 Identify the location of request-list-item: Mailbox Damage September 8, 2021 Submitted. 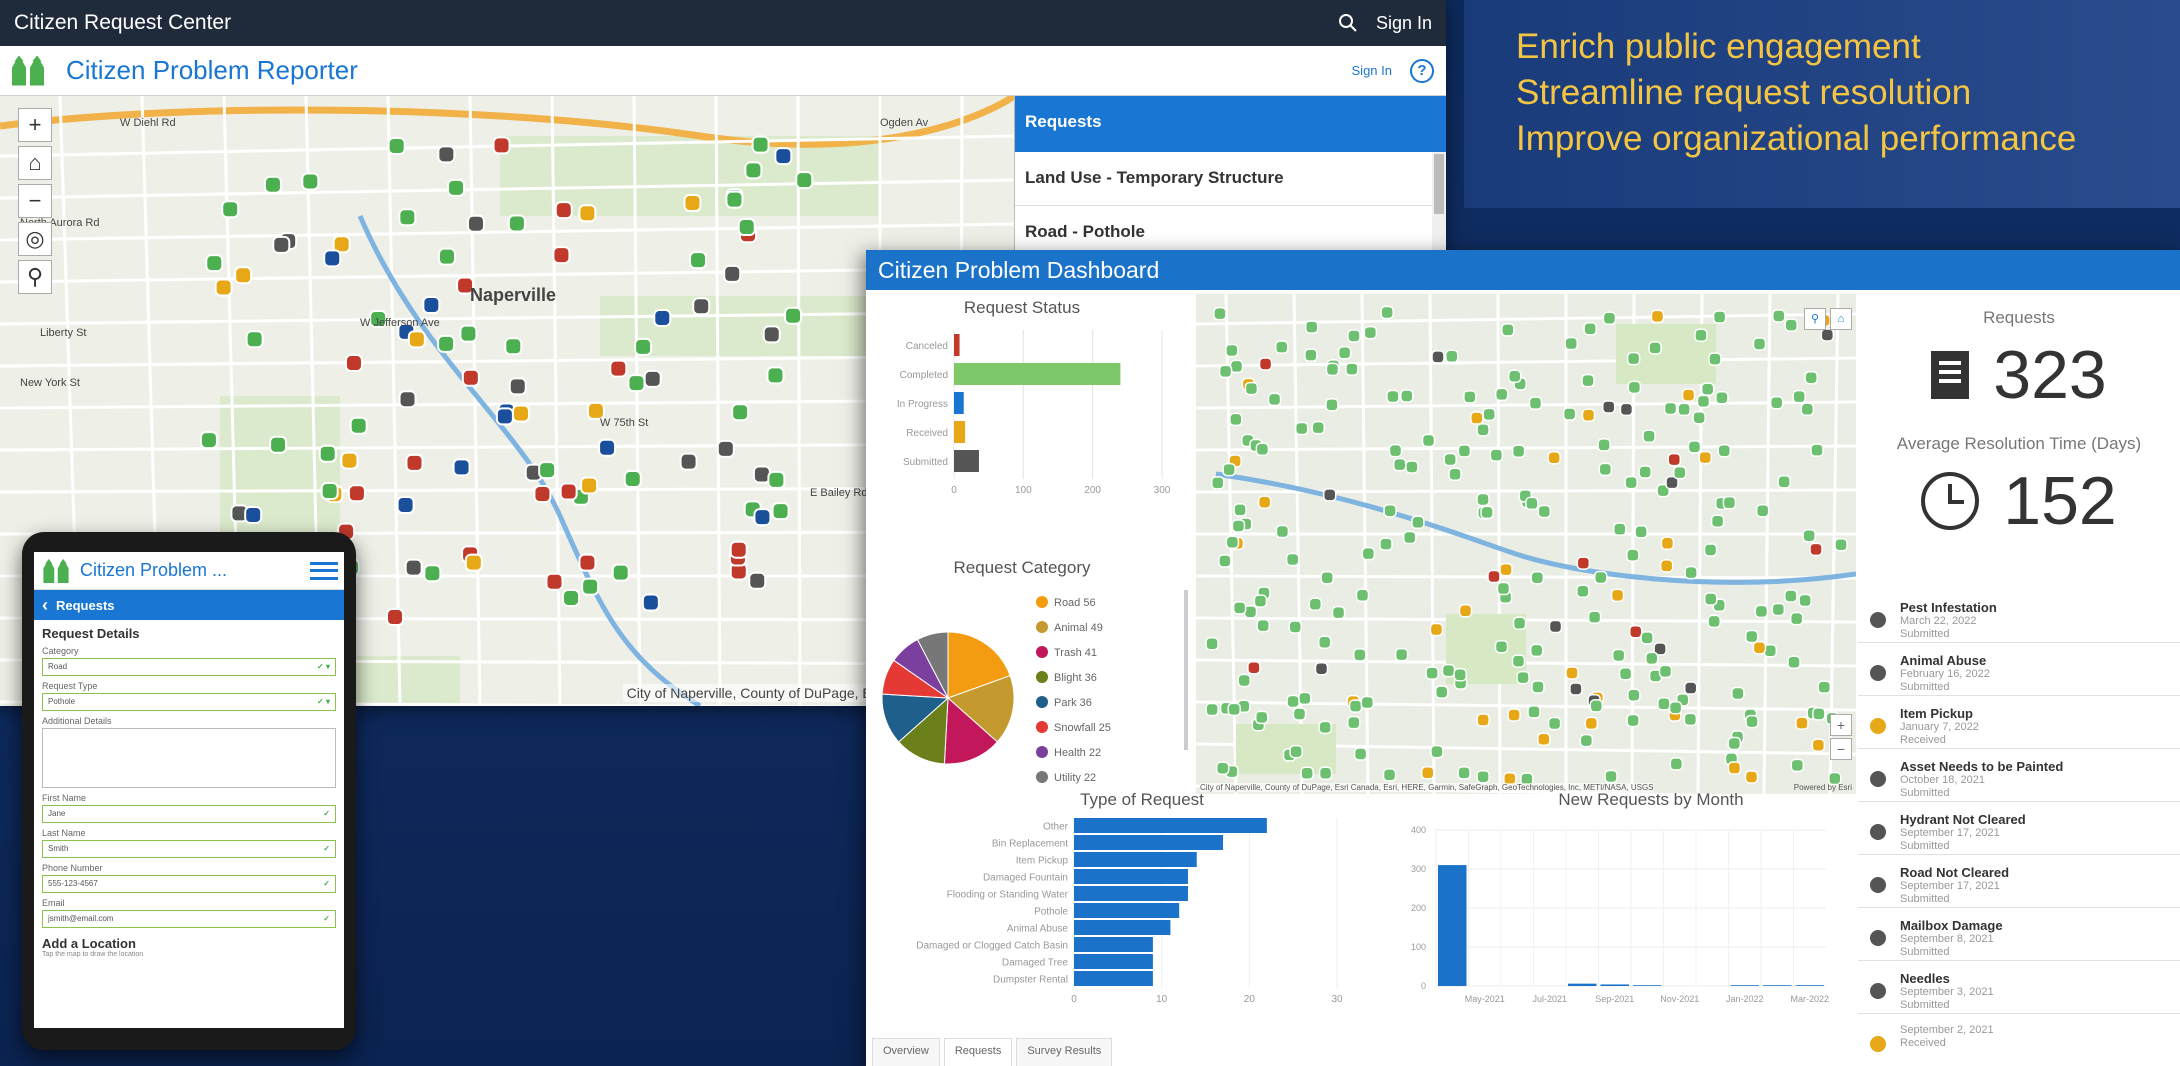
(2019, 934).